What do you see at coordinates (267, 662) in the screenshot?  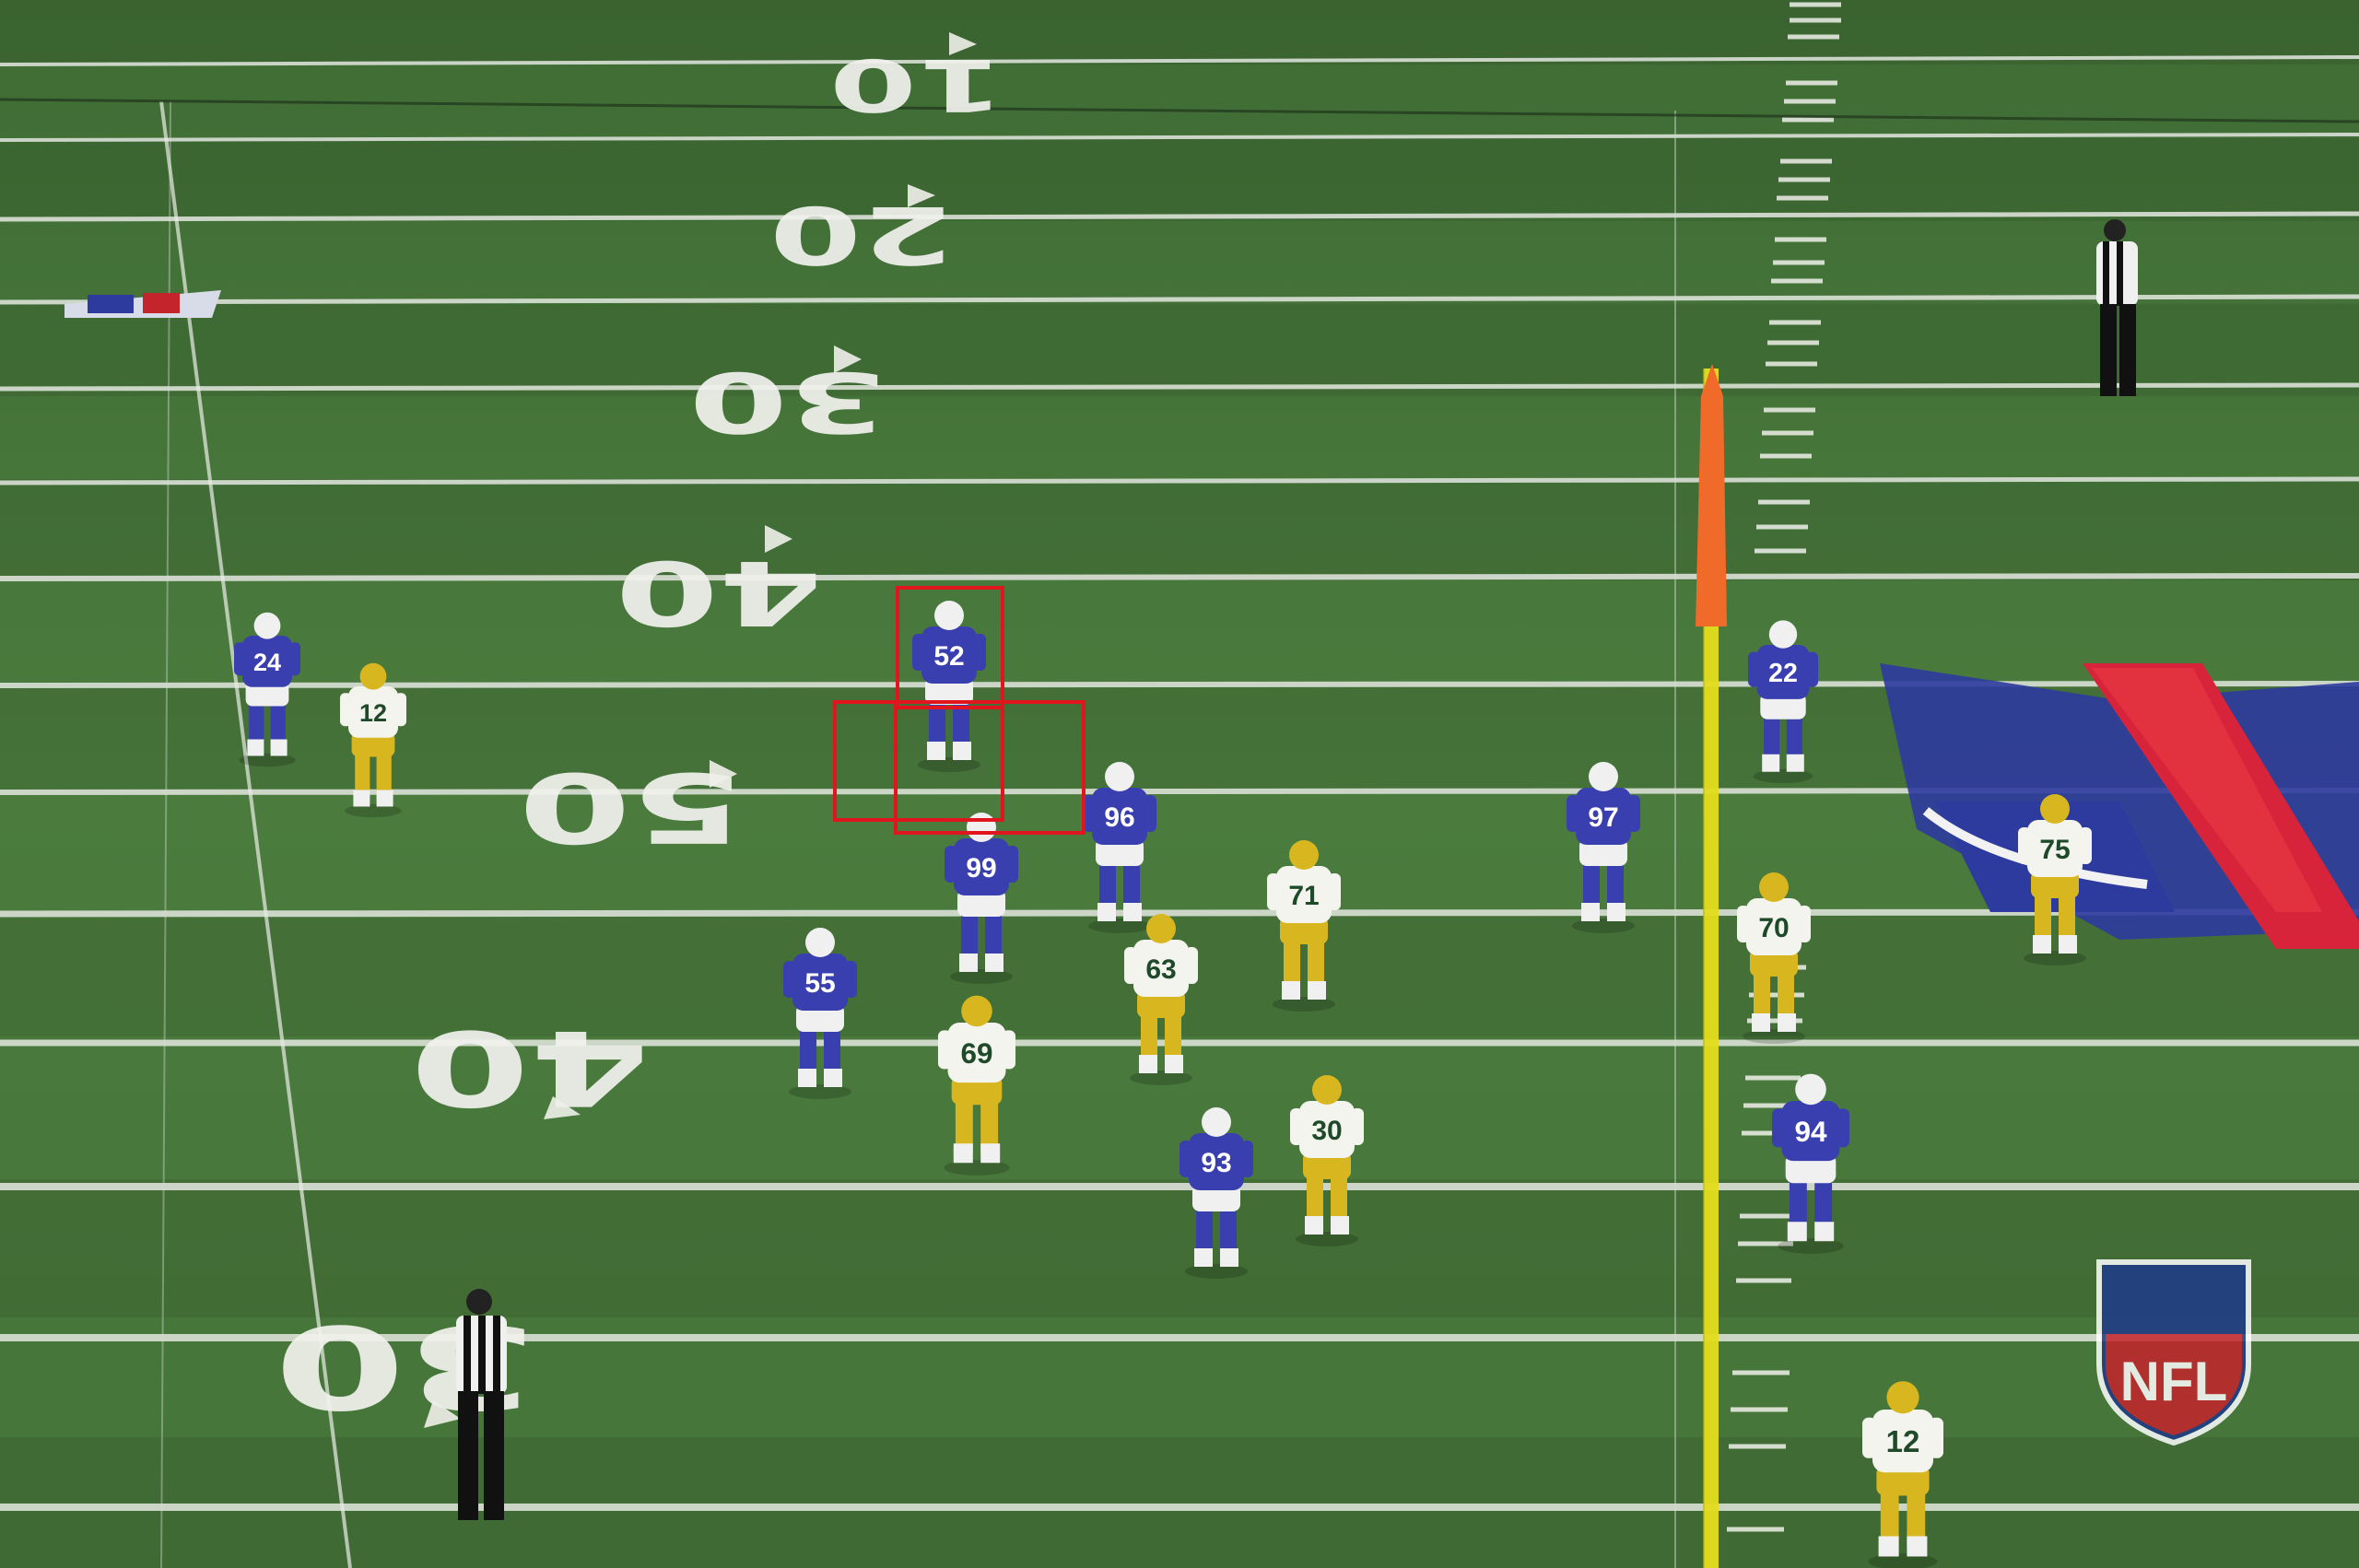 I see `jersey-number: 24` at bounding box center [267, 662].